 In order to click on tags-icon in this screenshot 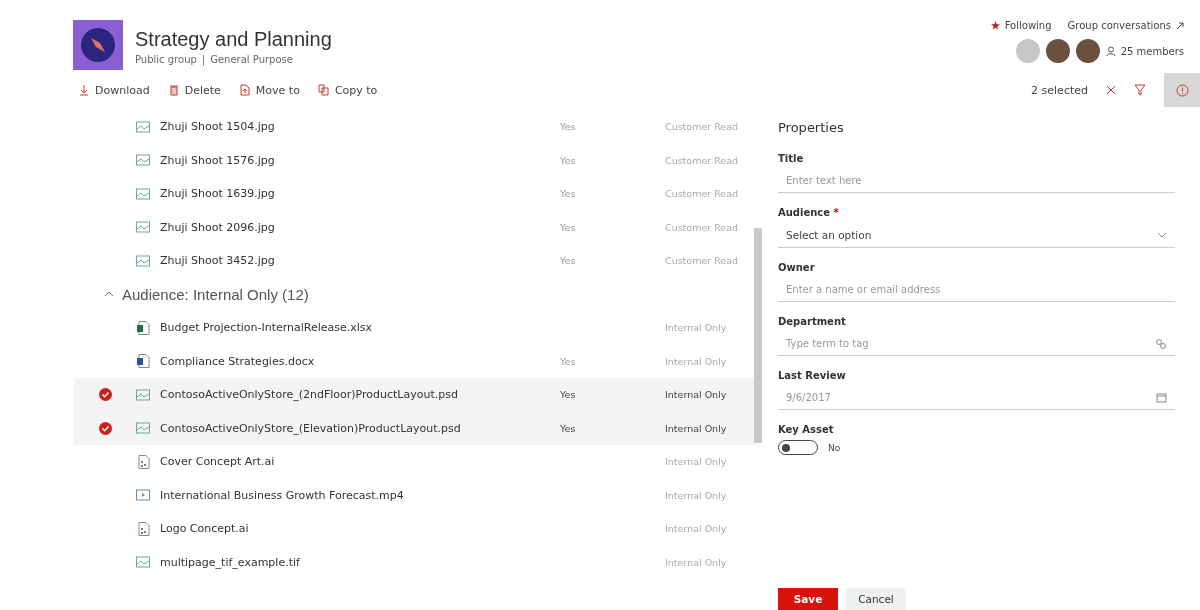, I will do `click(1161, 344)`.